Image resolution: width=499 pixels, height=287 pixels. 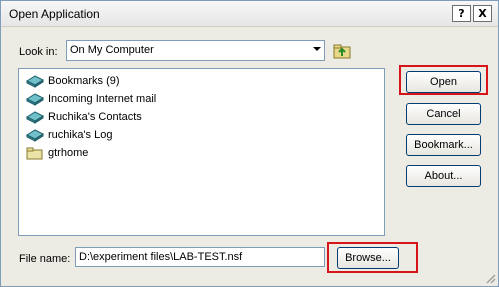 What do you see at coordinates (443, 82) in the screenshot?
I see `open-button: Open` at bounding box center [443, 82].